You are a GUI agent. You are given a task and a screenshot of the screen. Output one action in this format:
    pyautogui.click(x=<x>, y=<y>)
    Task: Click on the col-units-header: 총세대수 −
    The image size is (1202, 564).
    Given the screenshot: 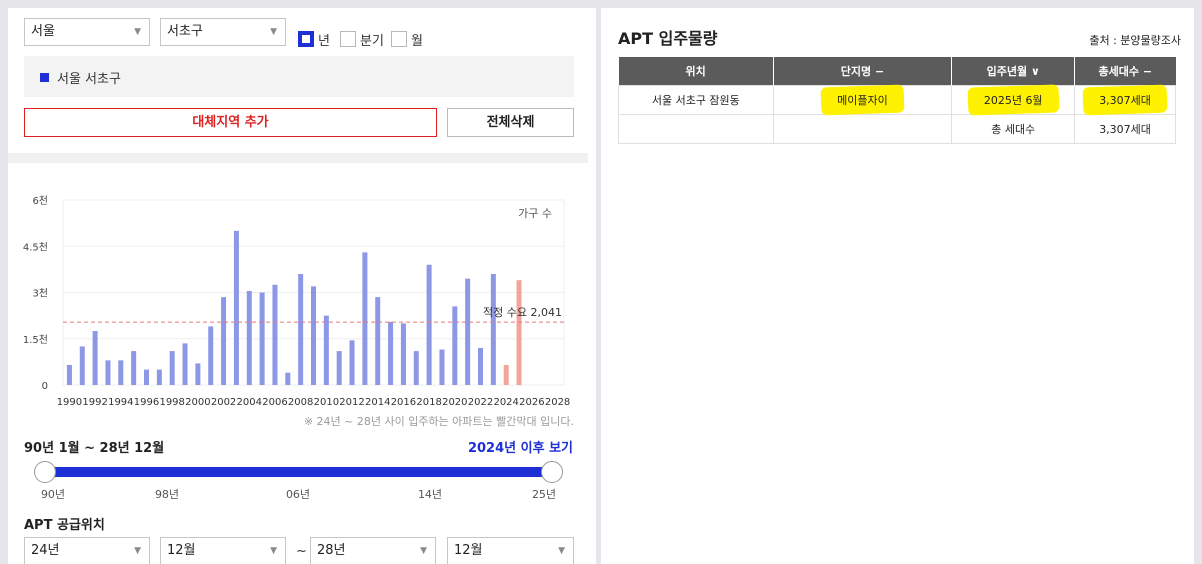 What is the action you would take?
    pyautogui.click(x=1125, y=71)
    